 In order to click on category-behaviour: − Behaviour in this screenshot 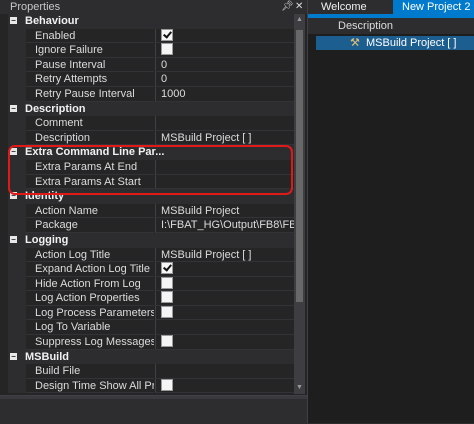, I will do `click(151, 21)`.